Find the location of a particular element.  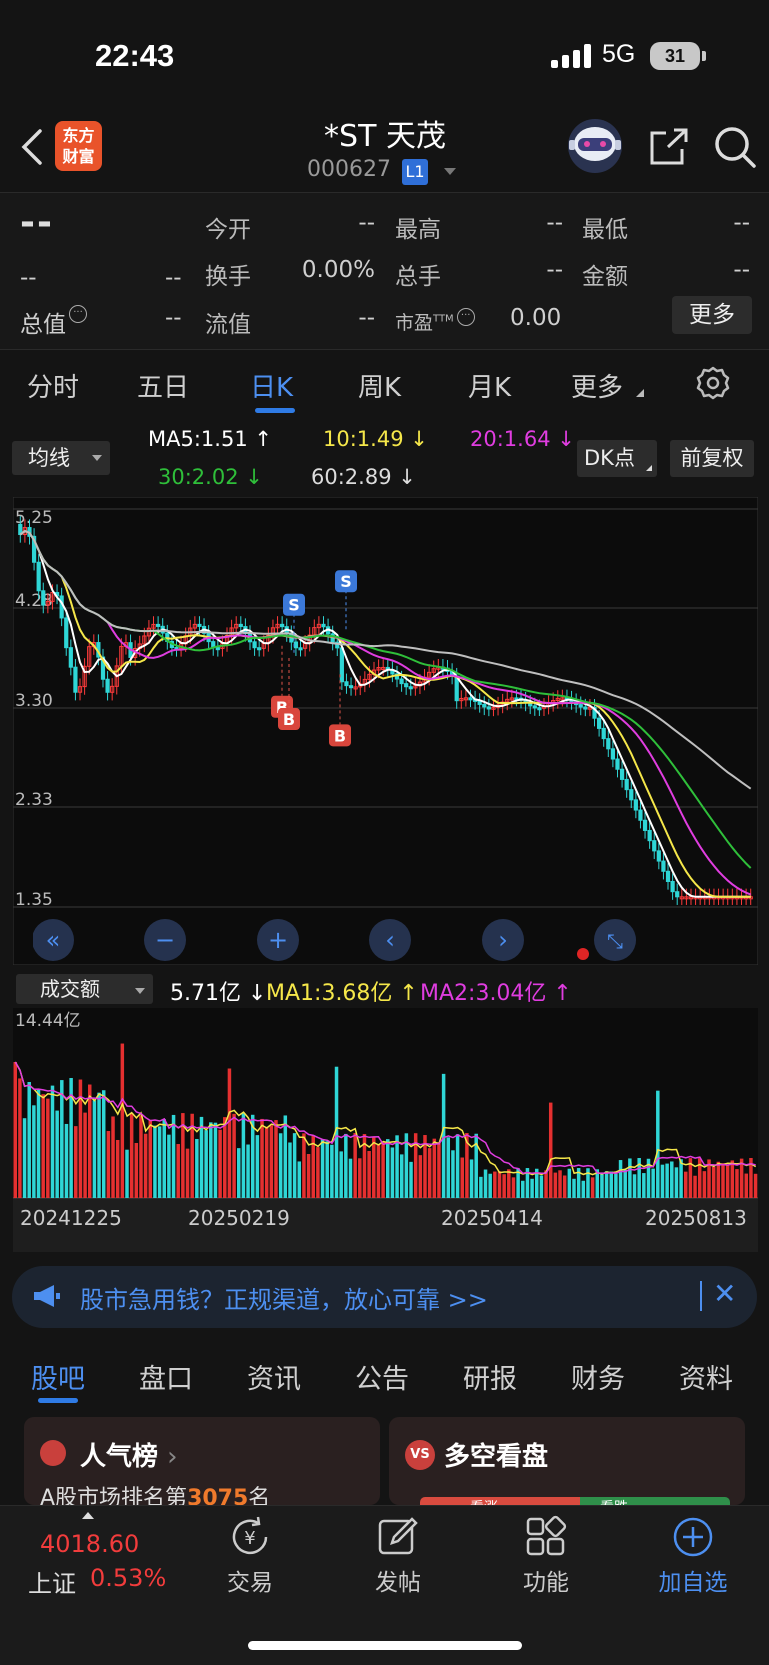

share-icon is located at coordinates (669, 147).